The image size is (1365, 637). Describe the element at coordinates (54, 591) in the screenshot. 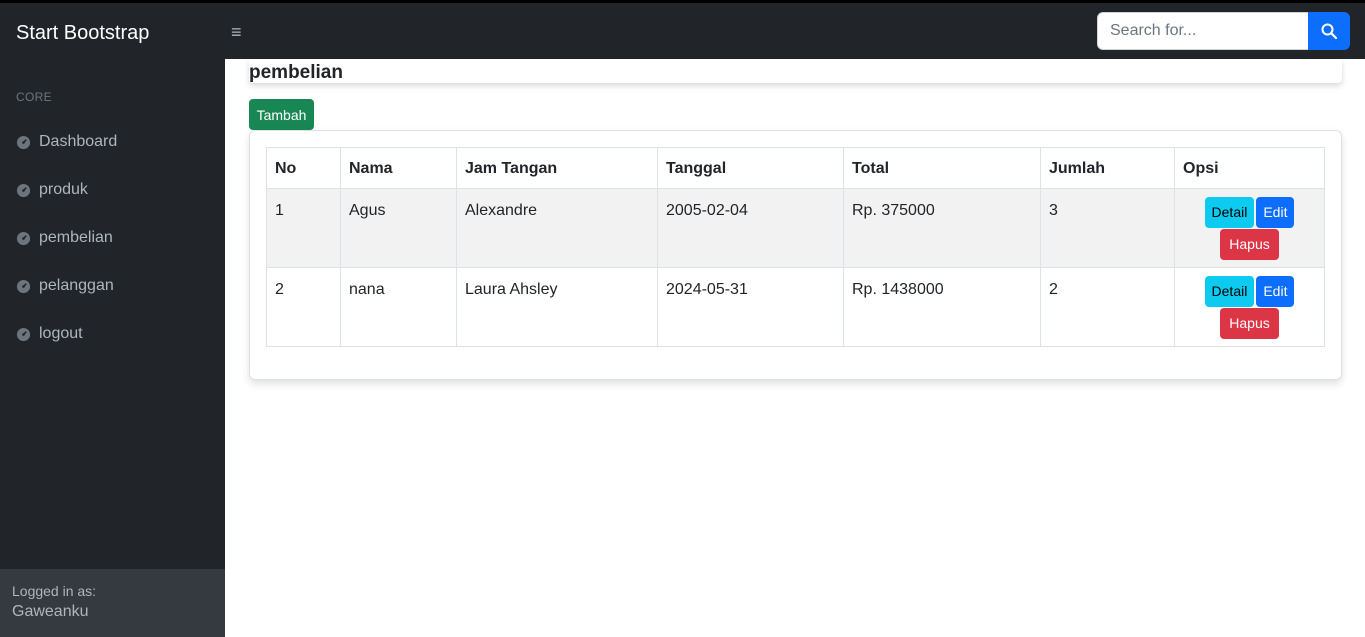

I see `logged-in-label: Logged in as:` at that location.